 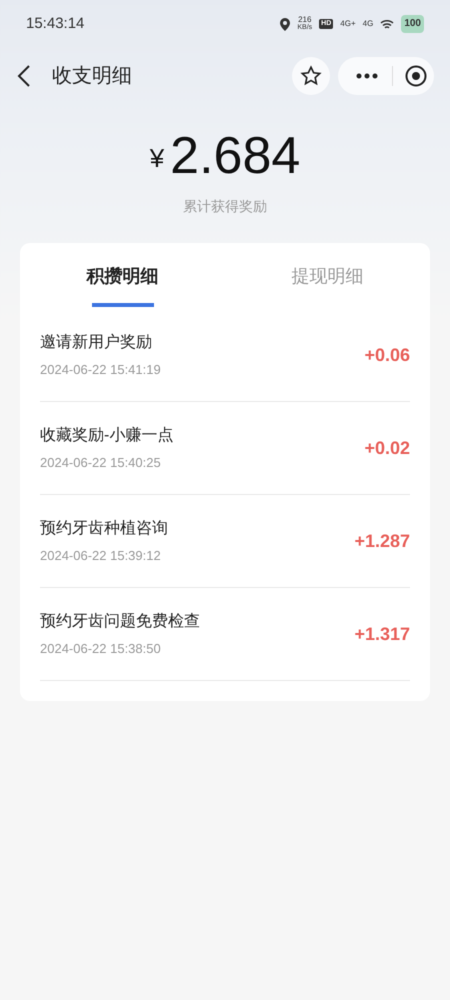 What do you see at coordinates (225, 206) in the screenshot?
I see `total-caption: 累计获得奖励` at bounding box center [225, 206].